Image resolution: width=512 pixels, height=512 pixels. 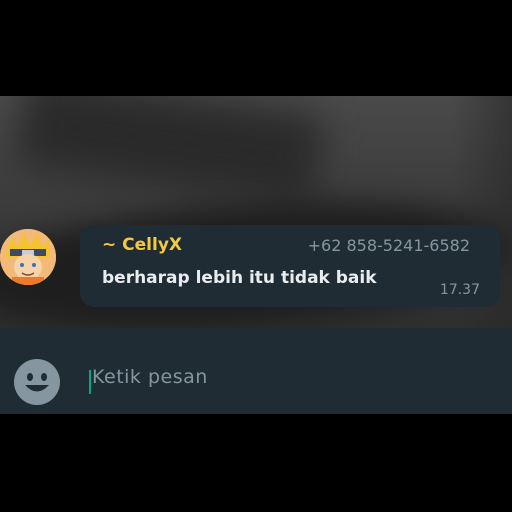 I want to click on avatar-image, so click(x=28, y=257).